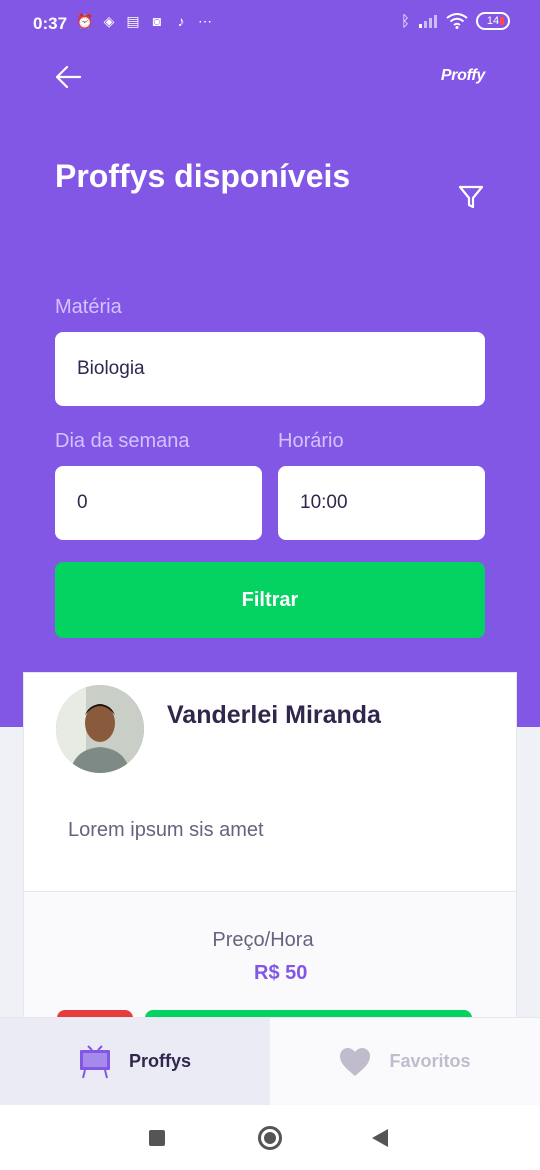 The height and width of the screenshot is (1170, 540). What do you see at coordinates (181, 21) in the screenshot?
I see `tiktok-icon: ♪` at bounding box center [181, 21].